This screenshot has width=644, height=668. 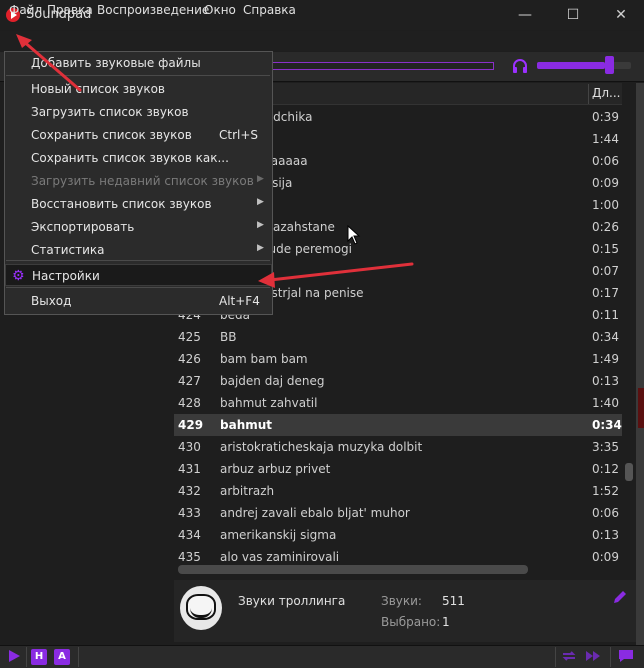 I want to click on row-index: 432, so click(x=189, y=491).